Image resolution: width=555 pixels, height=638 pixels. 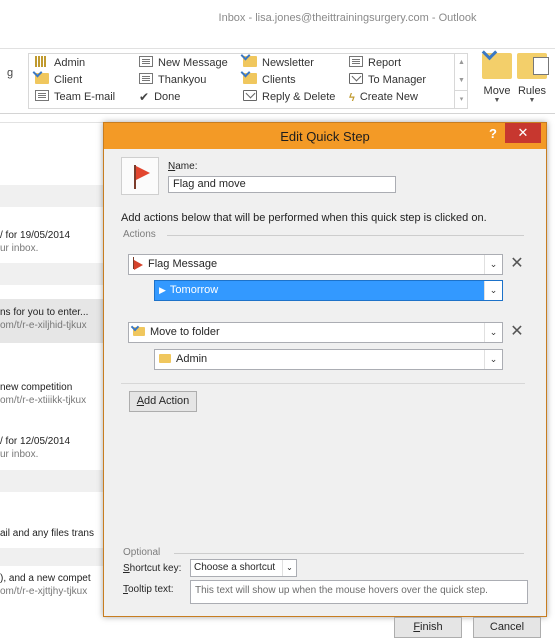 I want to click on list-item-preview: om/t/r-e-xjttjhy-tjkux, so click(x=44, y=591).